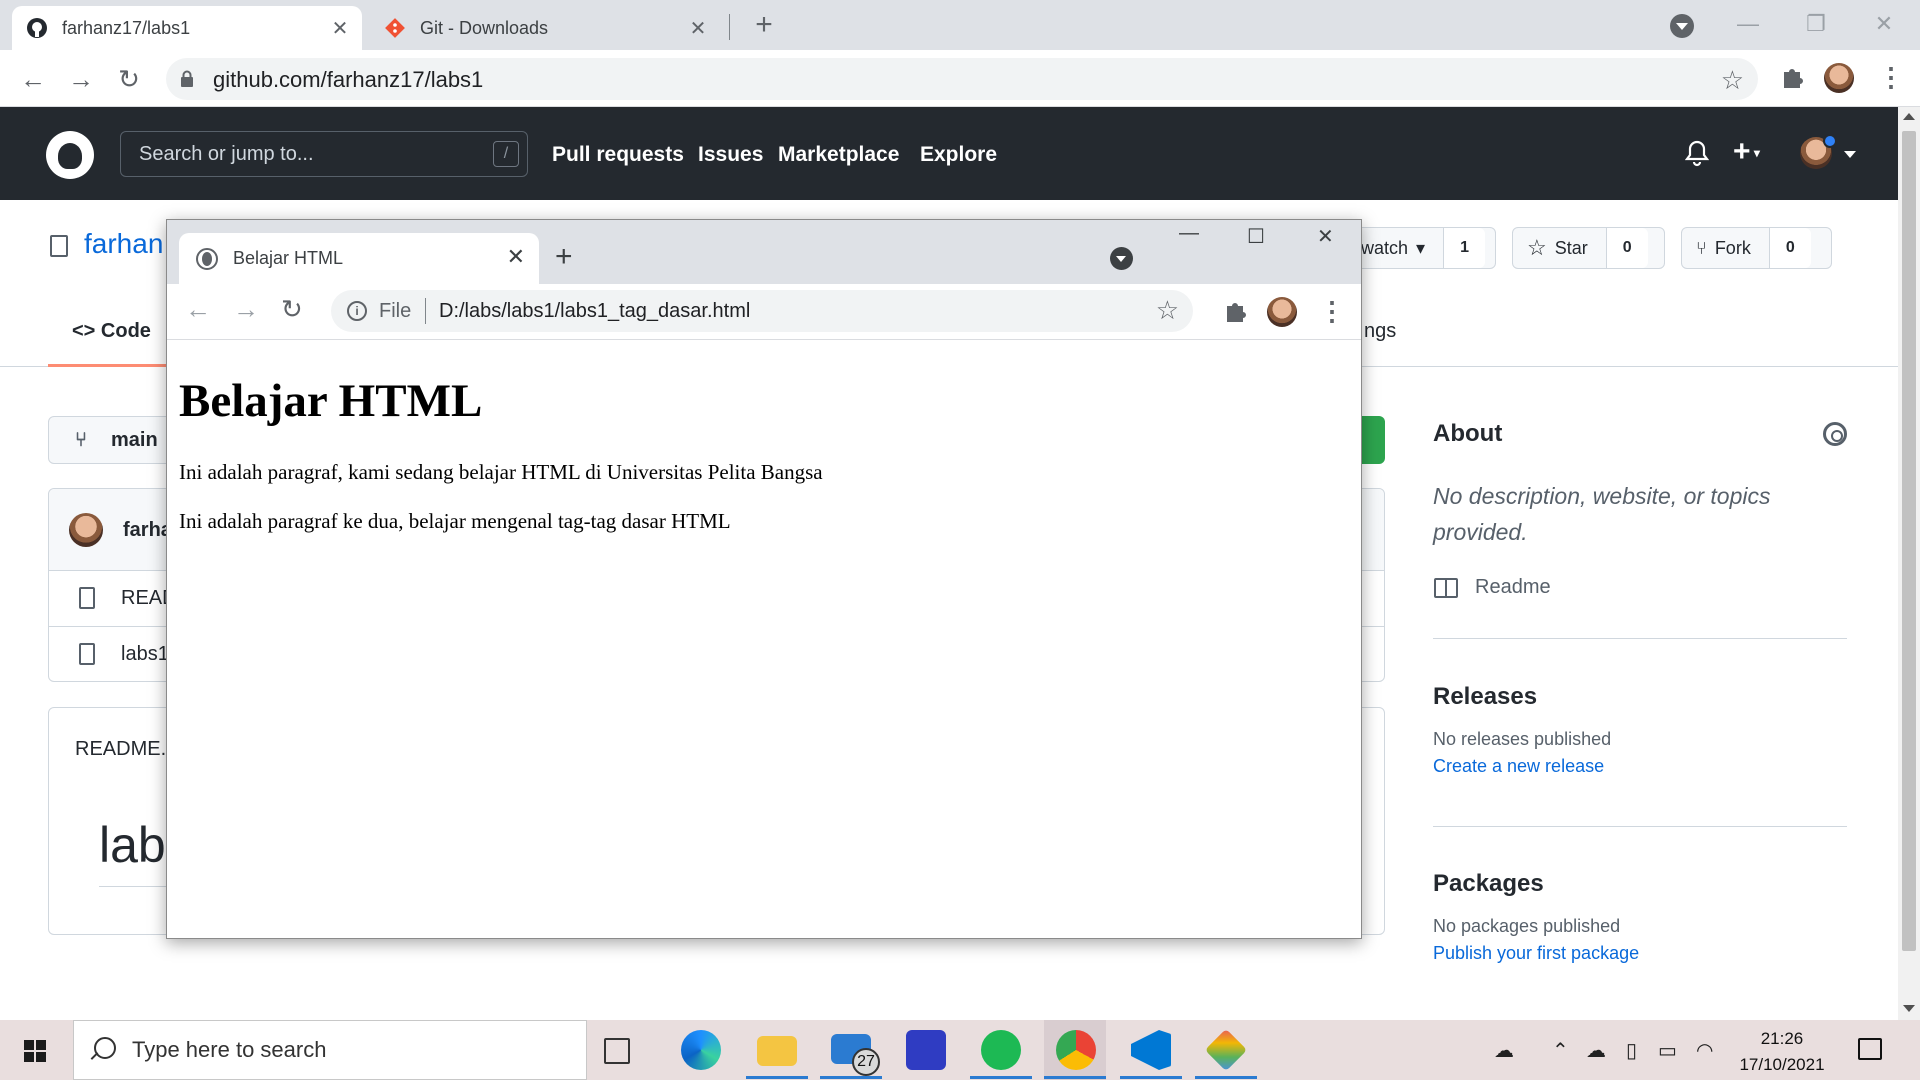 The width and height of the screenshot is (1920, 1080). What do you see at coordinates (484, 27) in the screenshot?
I see `tab-title: Git - Downloads` at bounding box center [484, 27].